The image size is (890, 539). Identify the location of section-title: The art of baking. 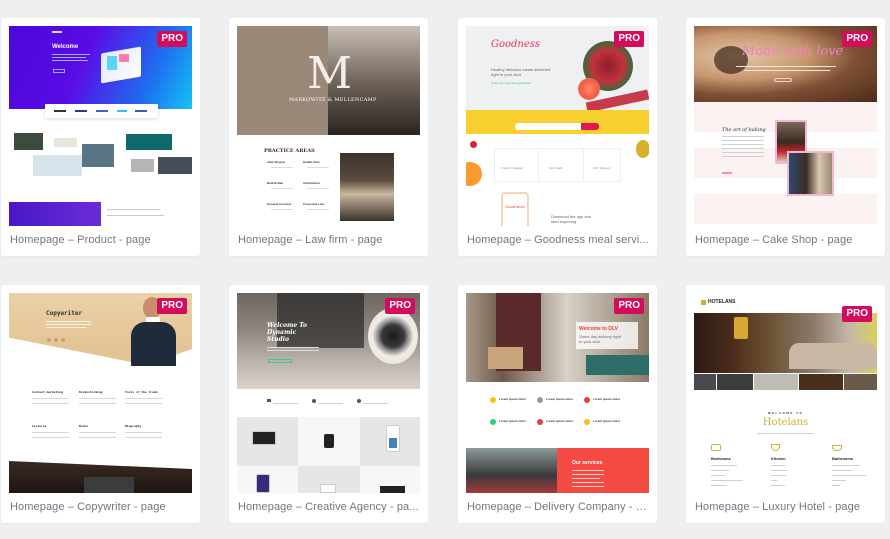
(744, 130).